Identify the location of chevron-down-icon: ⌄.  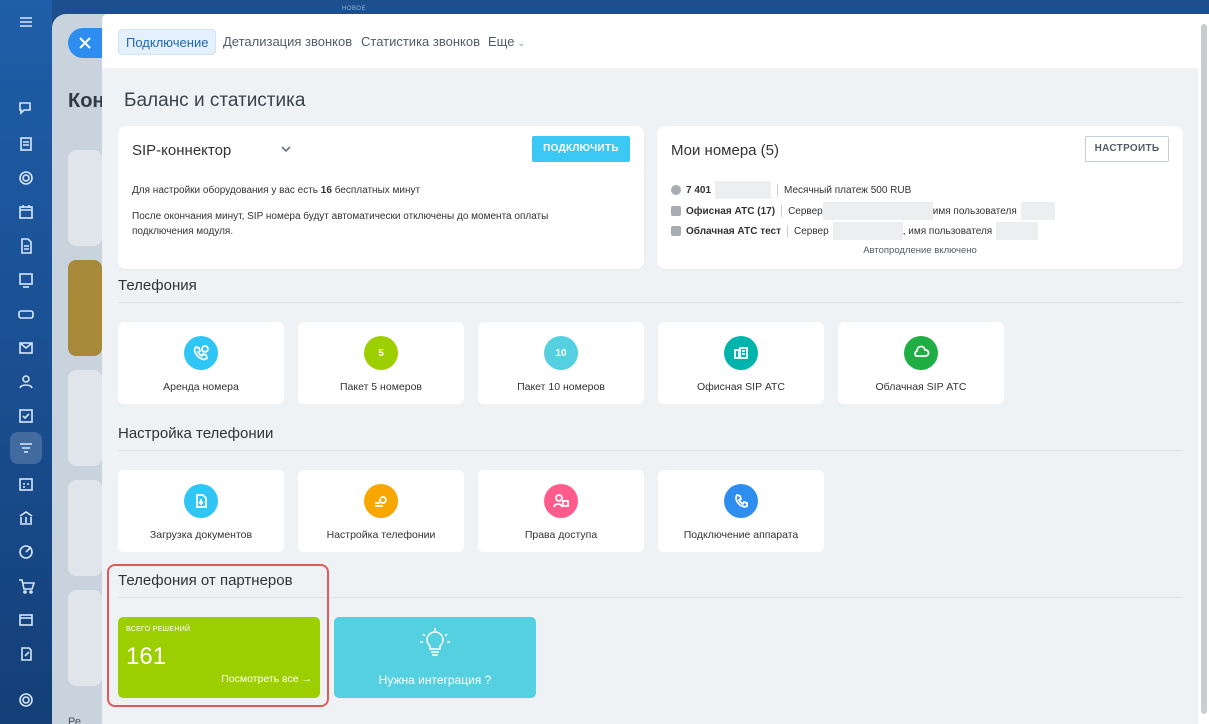
(521, 43).